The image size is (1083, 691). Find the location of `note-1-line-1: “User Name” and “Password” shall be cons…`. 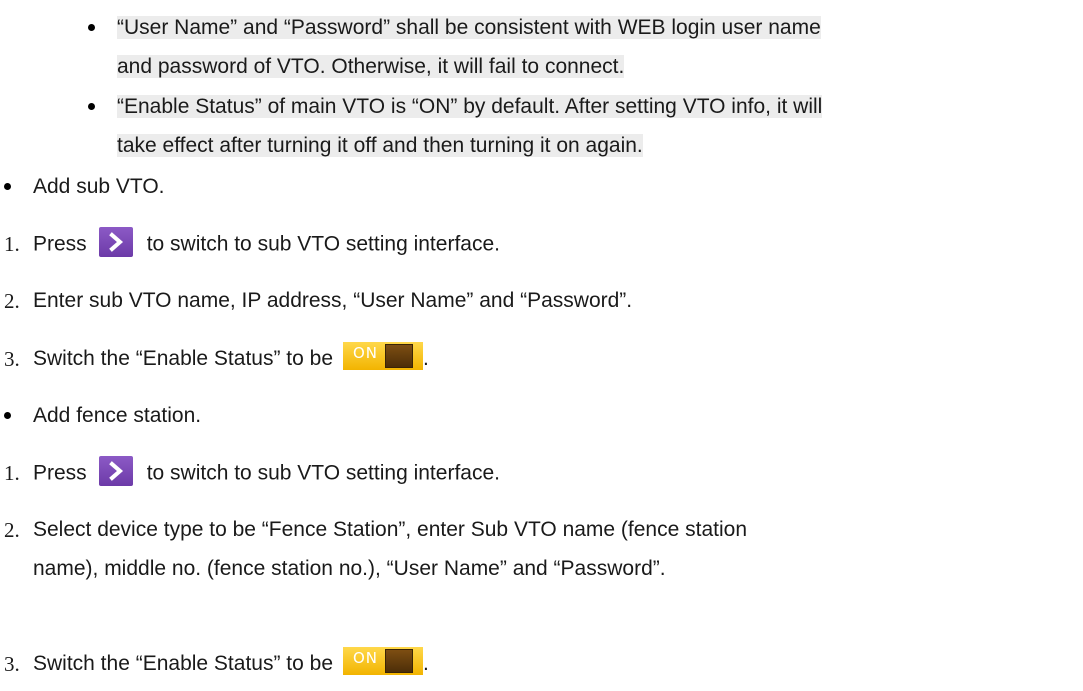

note-1-line-1: “User Name” and “Password” shall be cons… is located at coordinates (469, 28).